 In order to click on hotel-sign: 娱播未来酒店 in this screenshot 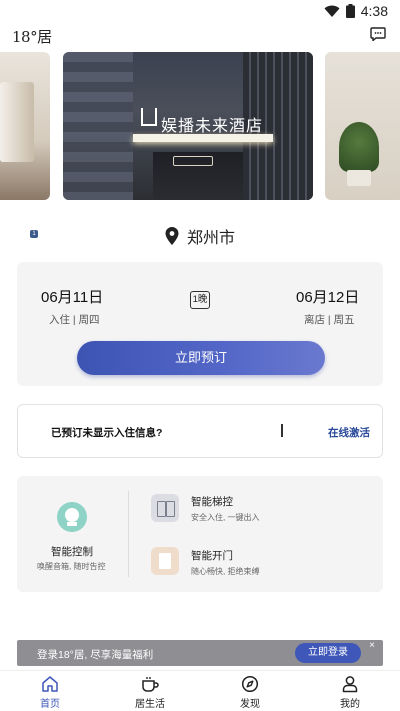, I will do `click(212, 126)`.